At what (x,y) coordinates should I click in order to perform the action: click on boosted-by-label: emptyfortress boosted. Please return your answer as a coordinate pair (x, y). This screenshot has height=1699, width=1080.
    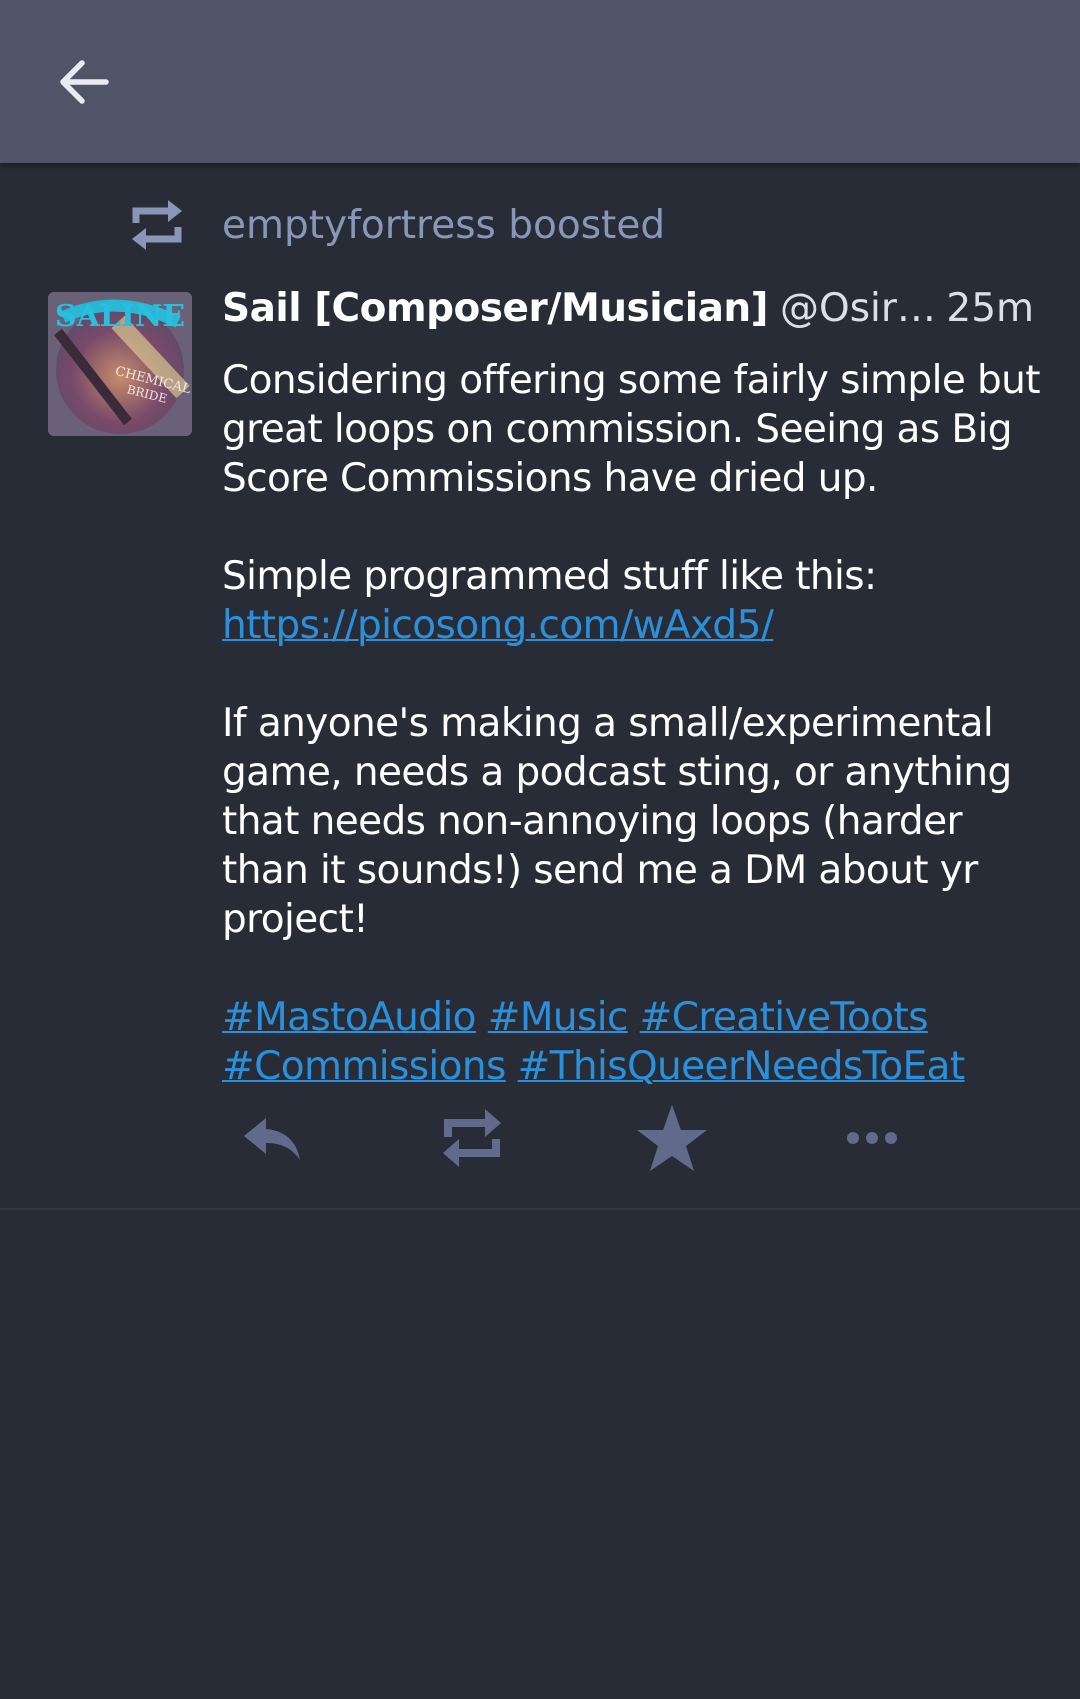
    Looking at the image, I should click on (443, 225).